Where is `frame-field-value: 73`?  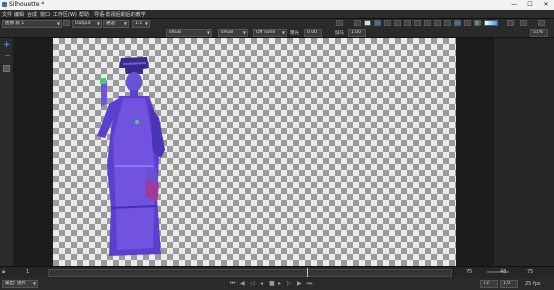 frame-field-value: 73 is located at coordinates (486, 283).